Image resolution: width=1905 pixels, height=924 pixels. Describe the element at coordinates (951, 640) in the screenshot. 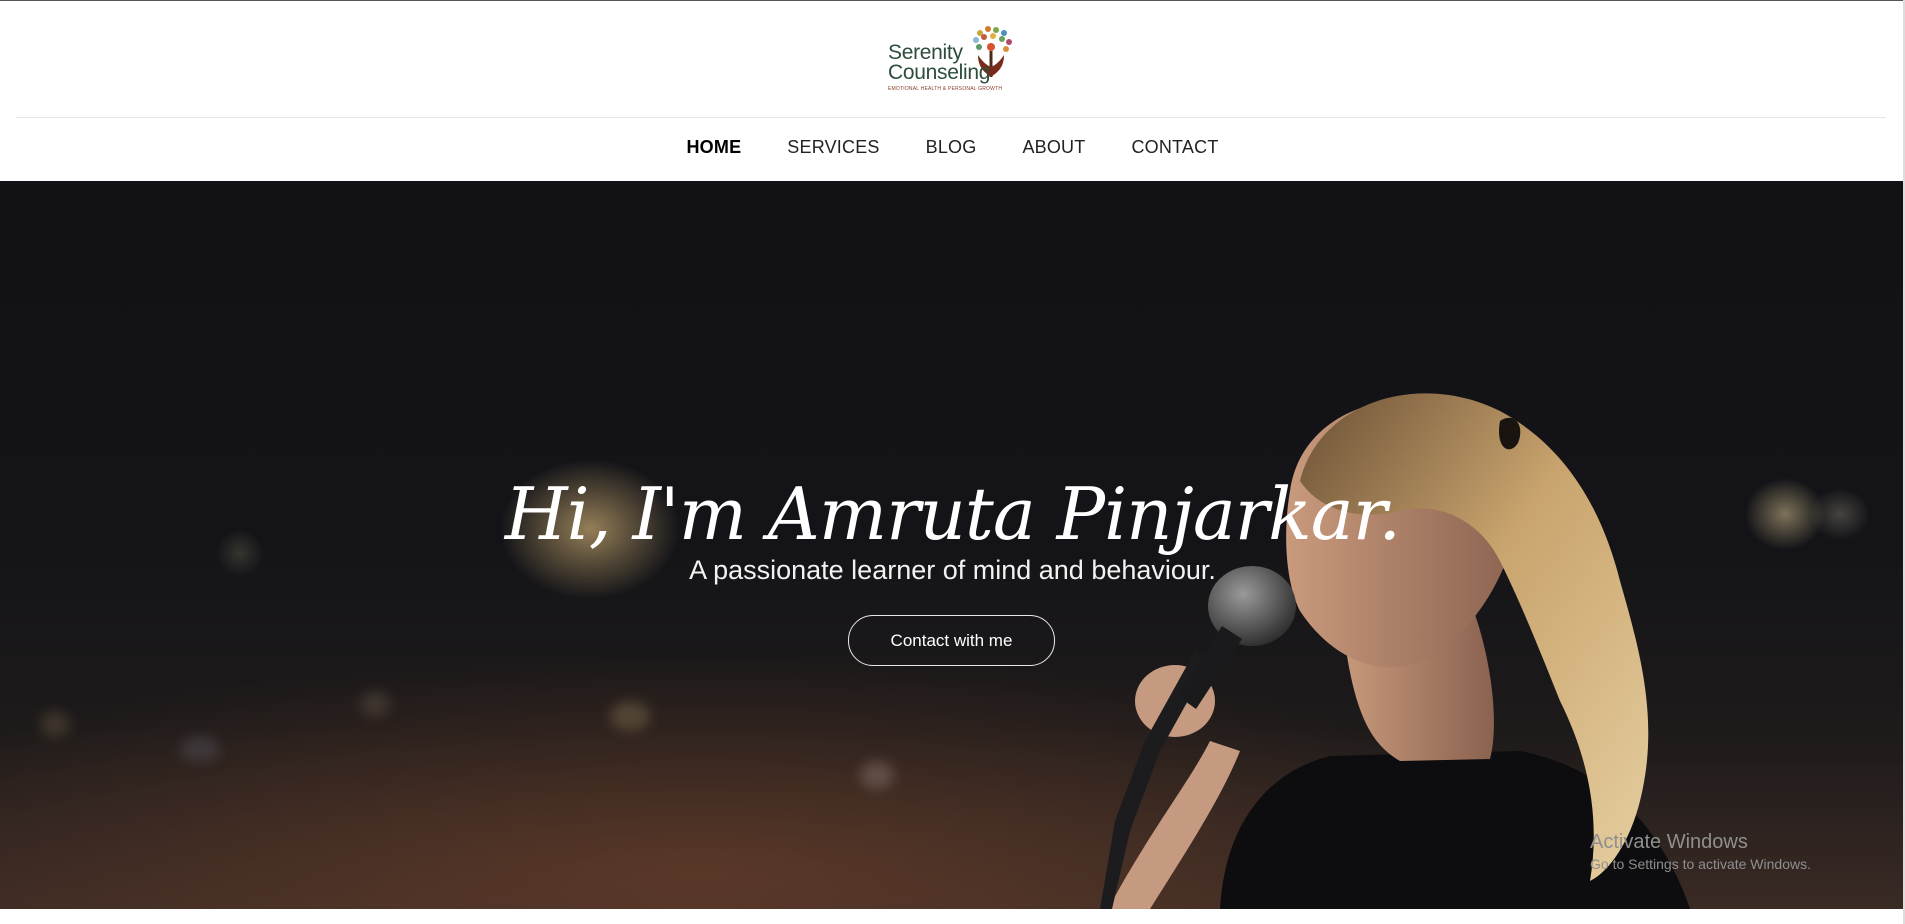

I see `contact-with-me-button: Contact with me` at that location.